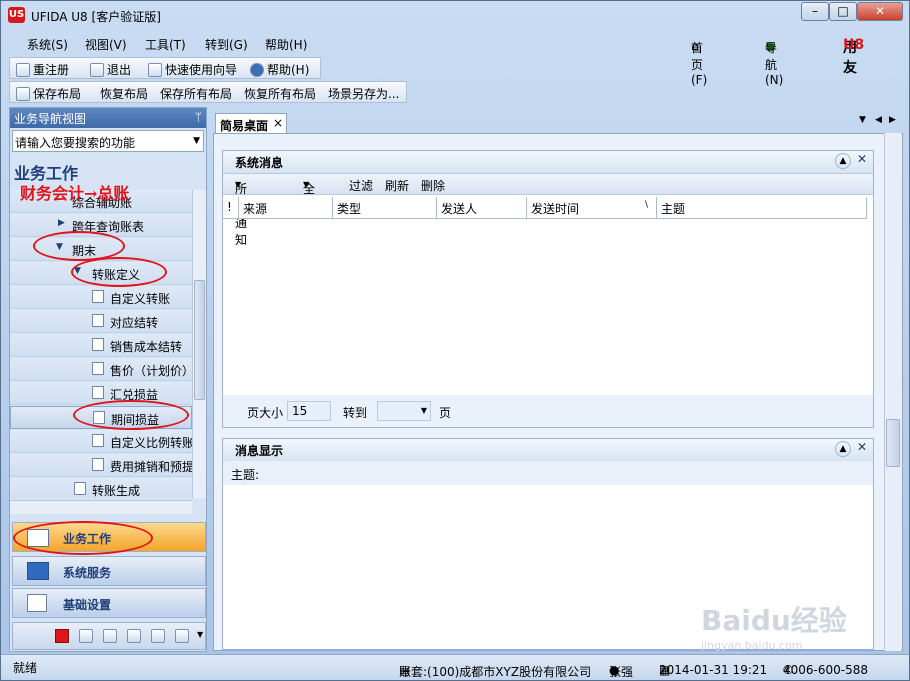 The height and width of the screenshot is (681, 910). Describe the element at coordinates (61, 223) in the screenshot. I see `expand-icon: ▶` at that location.